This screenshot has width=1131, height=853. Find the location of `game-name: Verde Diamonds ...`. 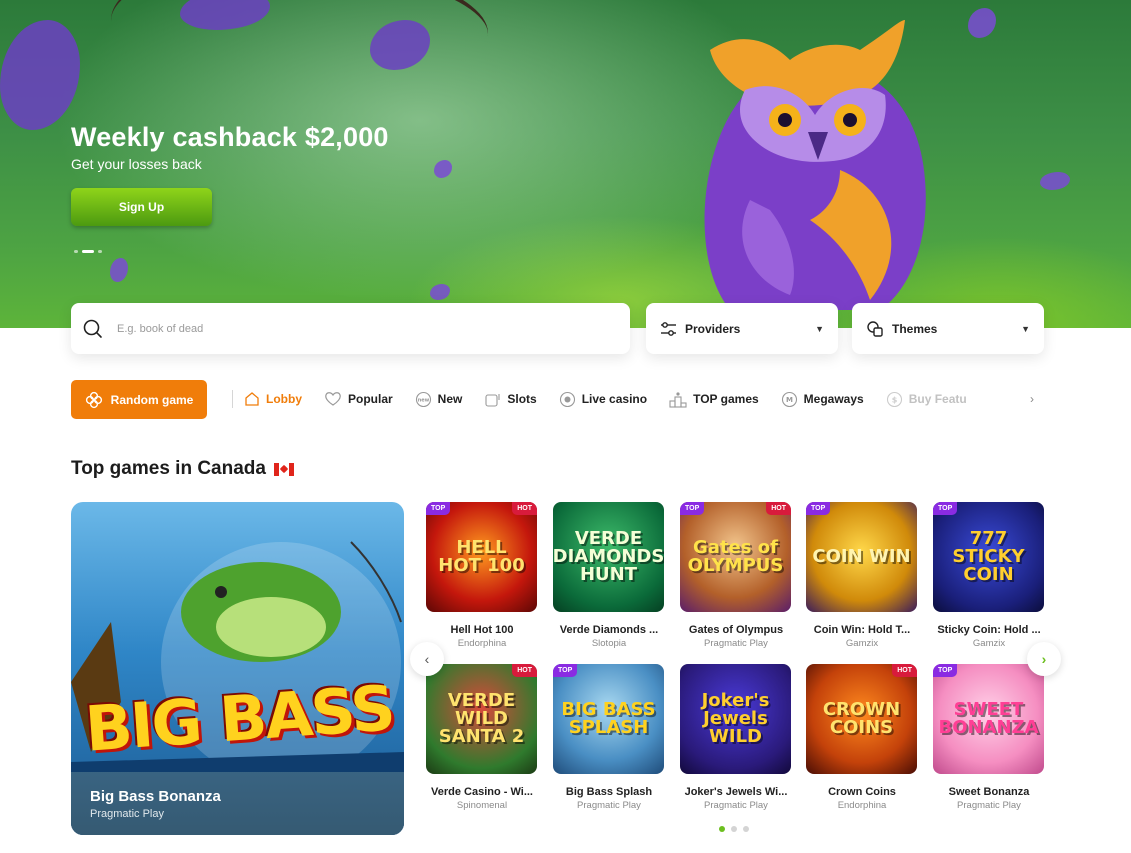

game-name: Verde Diamonds ... is located at coordinates (609, 630).